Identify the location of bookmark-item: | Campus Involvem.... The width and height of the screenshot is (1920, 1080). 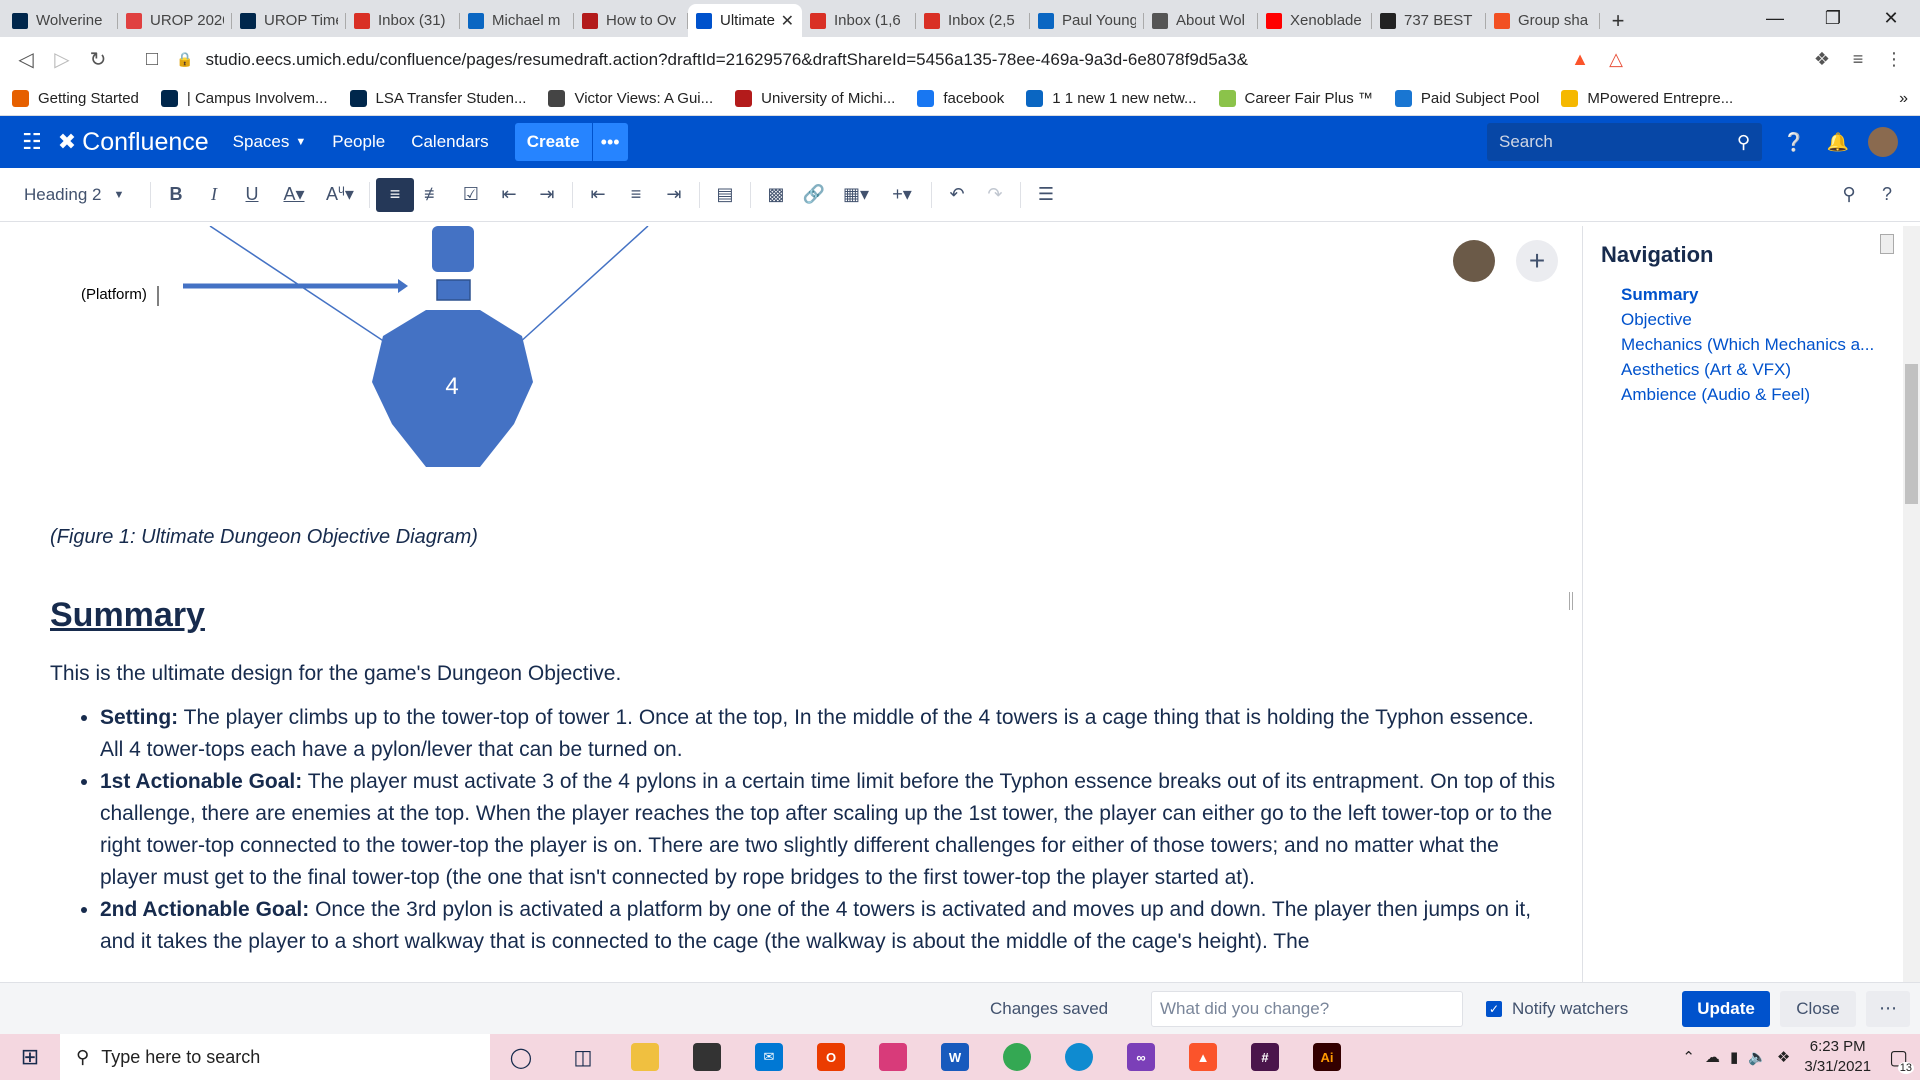
(244, 98).